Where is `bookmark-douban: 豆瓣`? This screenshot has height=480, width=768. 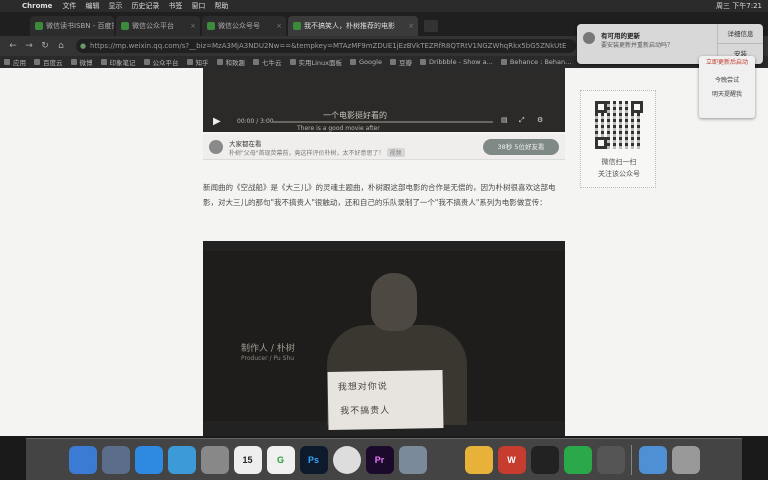
bookmark-douban: 豆瓣 is located at coordinates (400, 62).